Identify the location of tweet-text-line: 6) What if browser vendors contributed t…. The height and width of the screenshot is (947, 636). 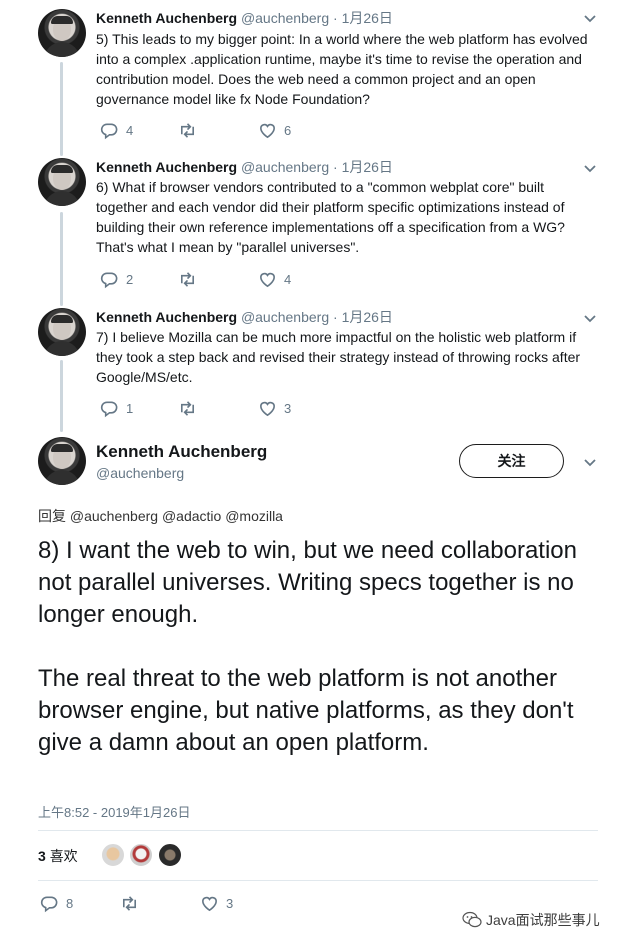
(320, 187).